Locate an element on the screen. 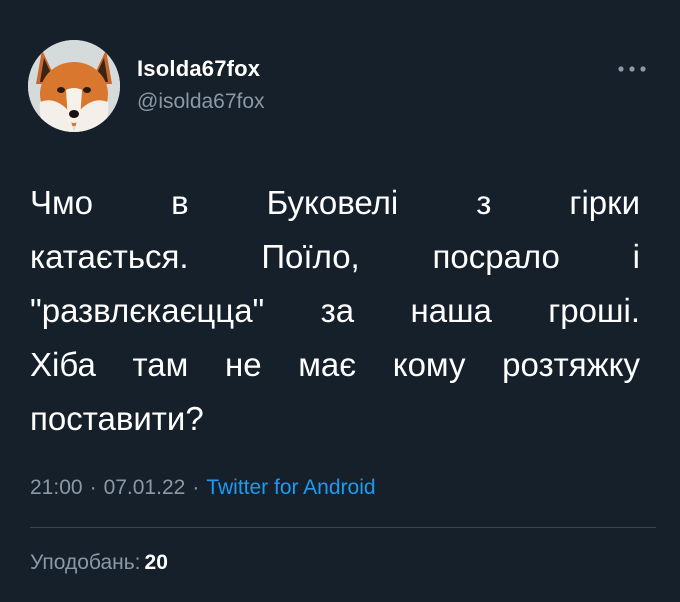  likes-stat: Уподобань: 20 is located at coordinates (99, 563).